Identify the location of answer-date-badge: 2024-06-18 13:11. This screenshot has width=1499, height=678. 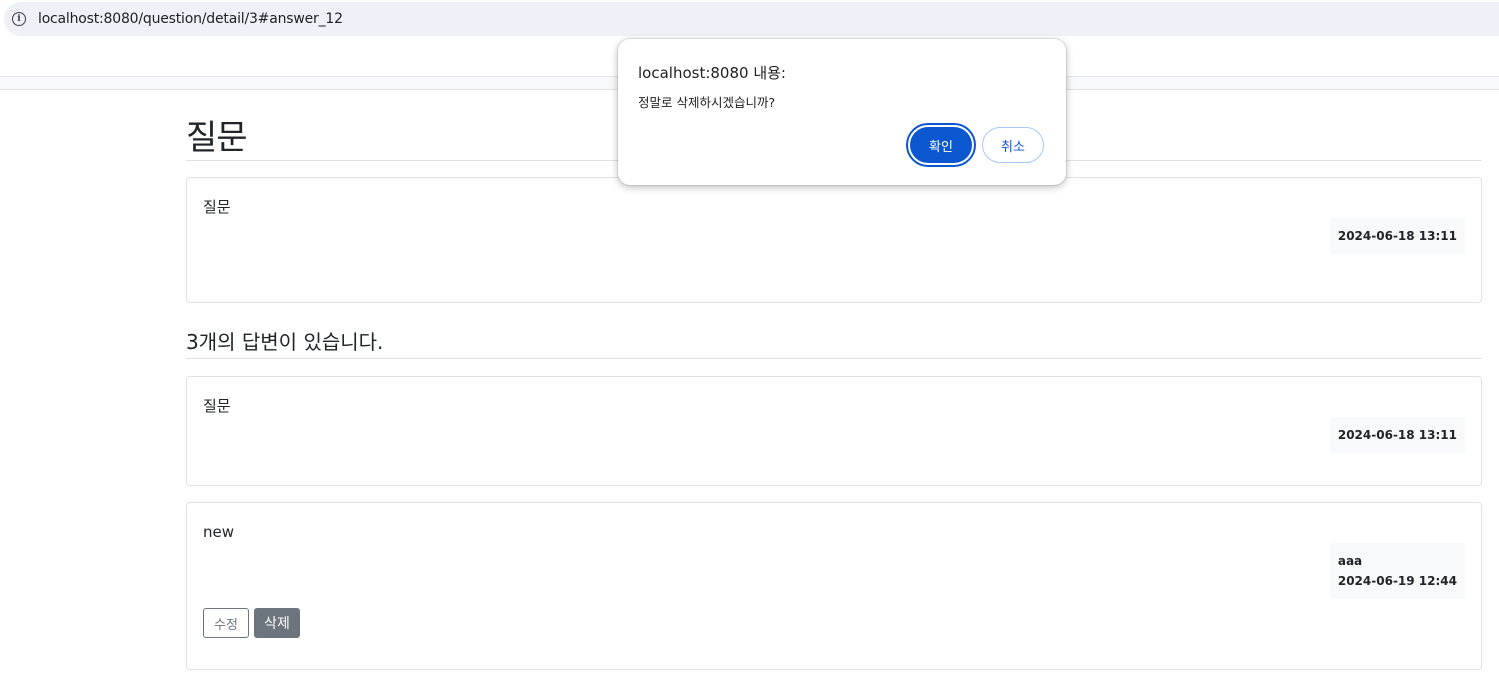
(1397, 435).